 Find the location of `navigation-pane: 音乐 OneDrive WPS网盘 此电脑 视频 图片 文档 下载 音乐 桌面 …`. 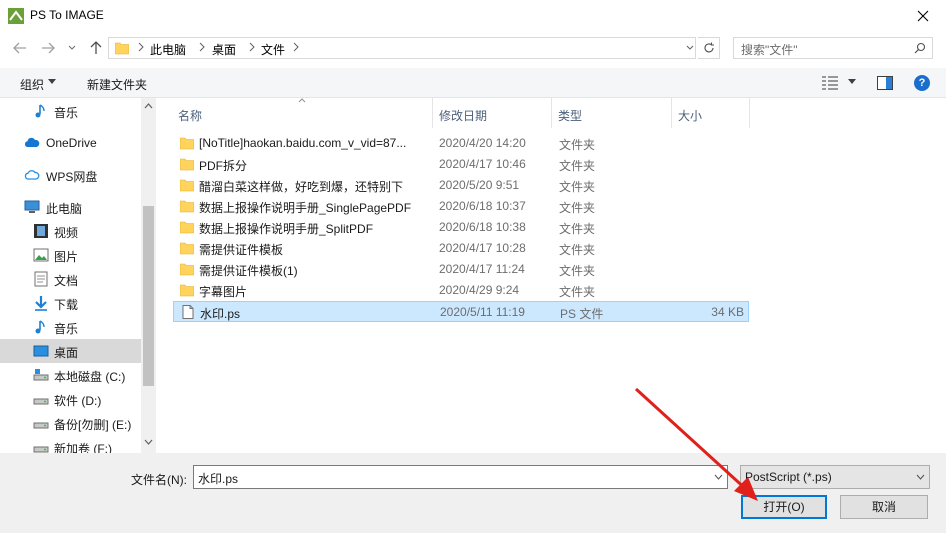

navigation-pane: 音乐 OneDrive WPS网盘 此电脑 视频 图片 文档 下载 音乐 桌面 … is located at coordinates (78, 275).